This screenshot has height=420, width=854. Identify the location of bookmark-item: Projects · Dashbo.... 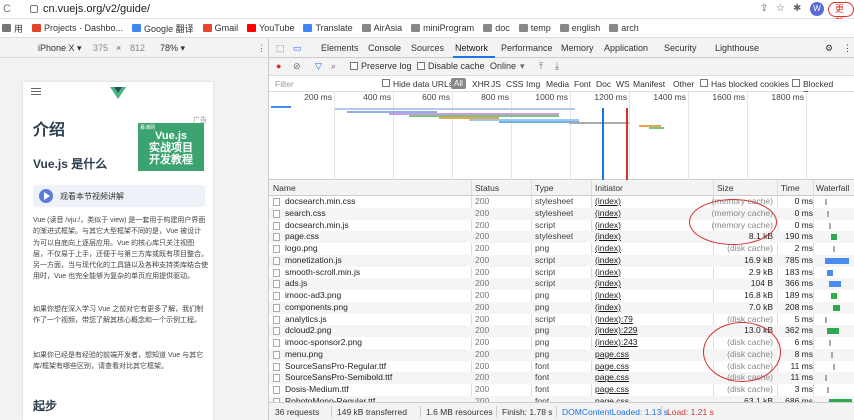
(77, 28).